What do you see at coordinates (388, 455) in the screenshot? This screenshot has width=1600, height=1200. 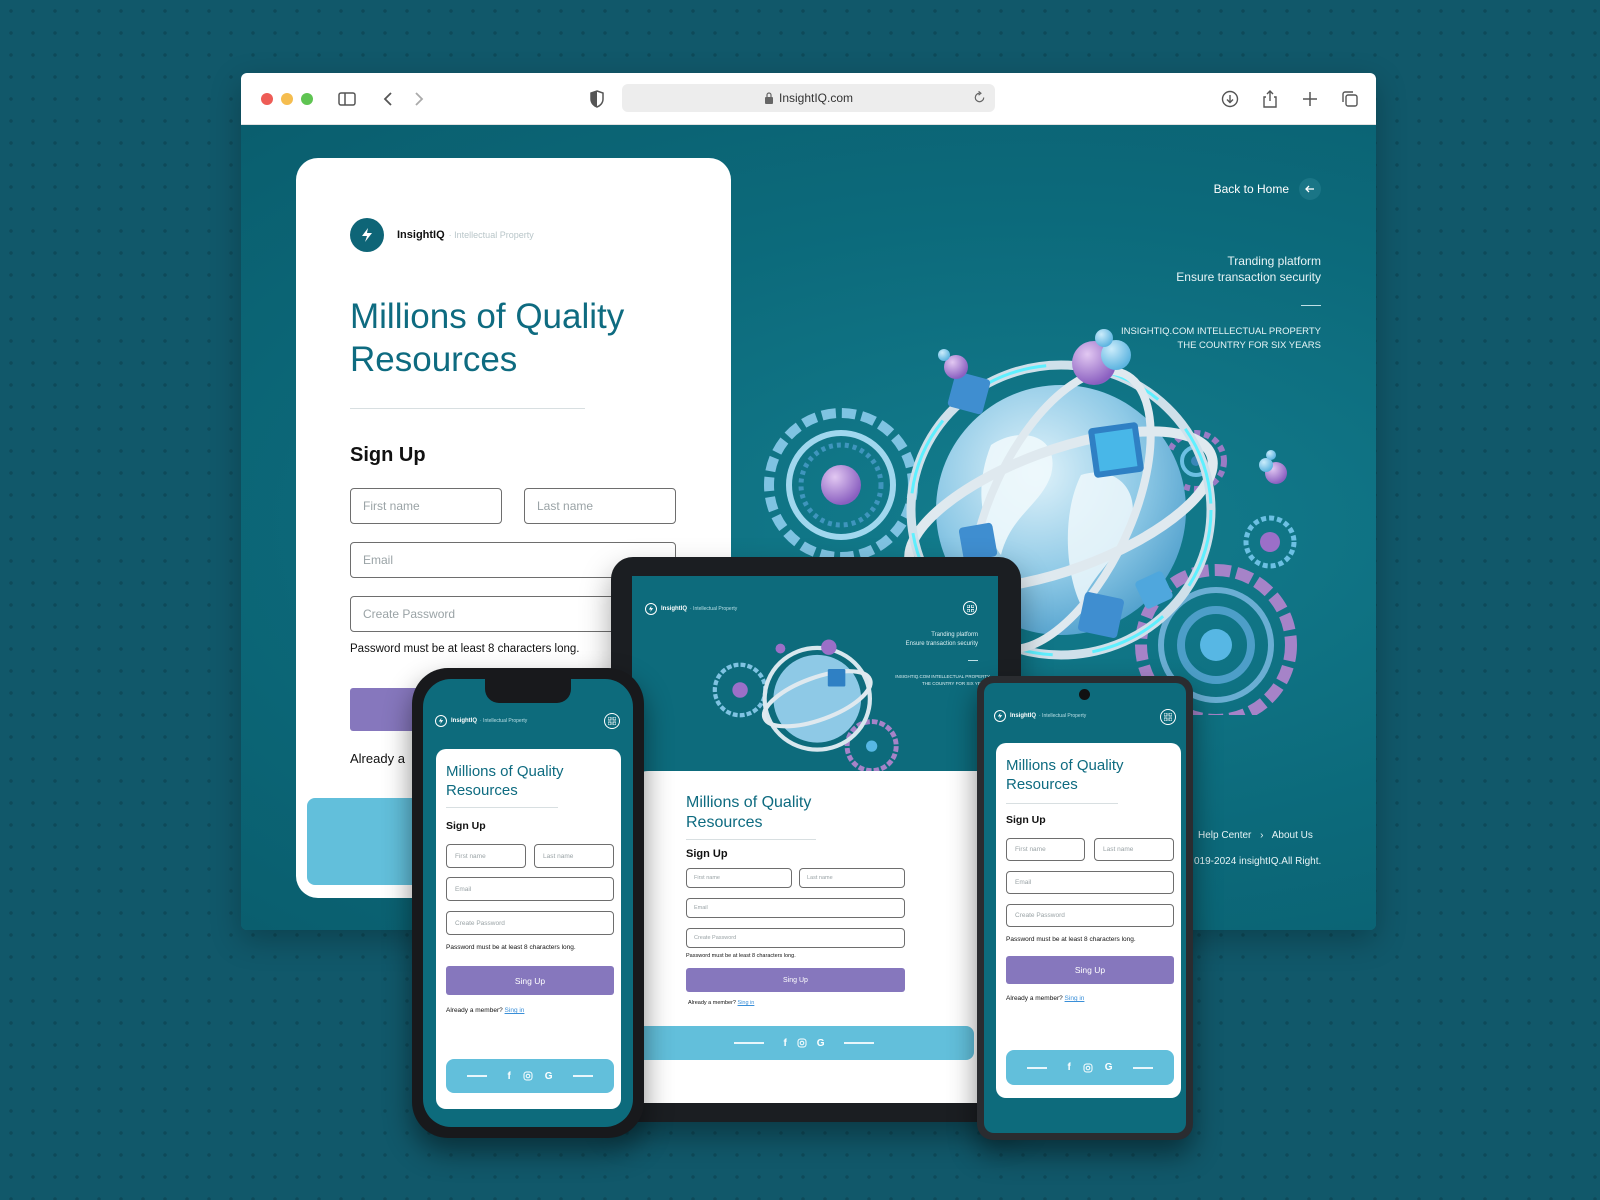 I see `signup-title: Sign Up` at bounding box center [388, 455].